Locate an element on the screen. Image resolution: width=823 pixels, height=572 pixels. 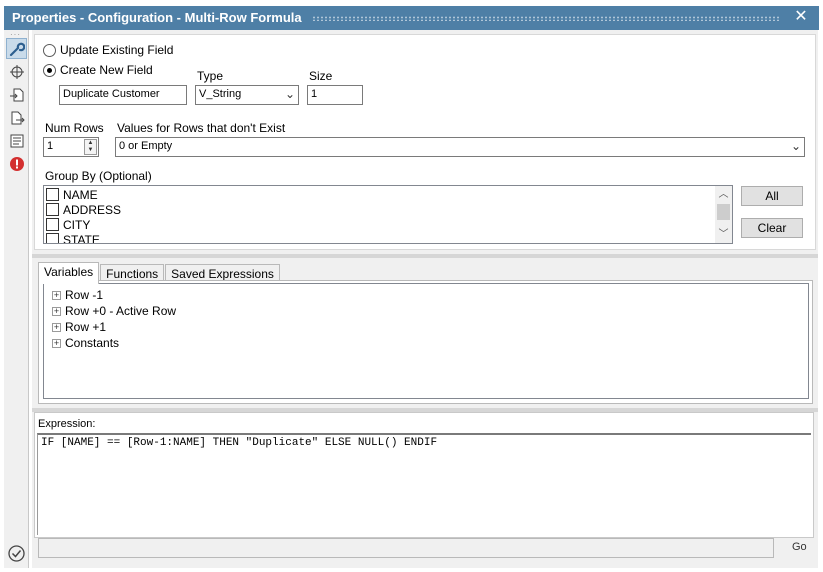
nonexist-rows-value: 0 or Empty is located at coordinates (146, 146).